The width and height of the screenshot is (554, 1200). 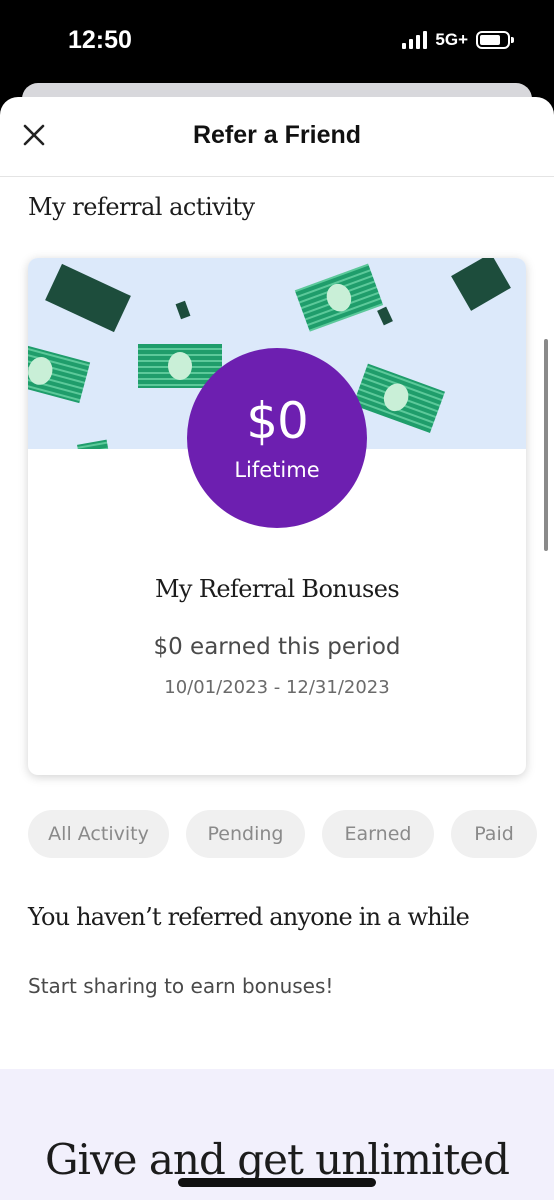 I want to click on status-icons: 5G+, so click(x=458, y=40).